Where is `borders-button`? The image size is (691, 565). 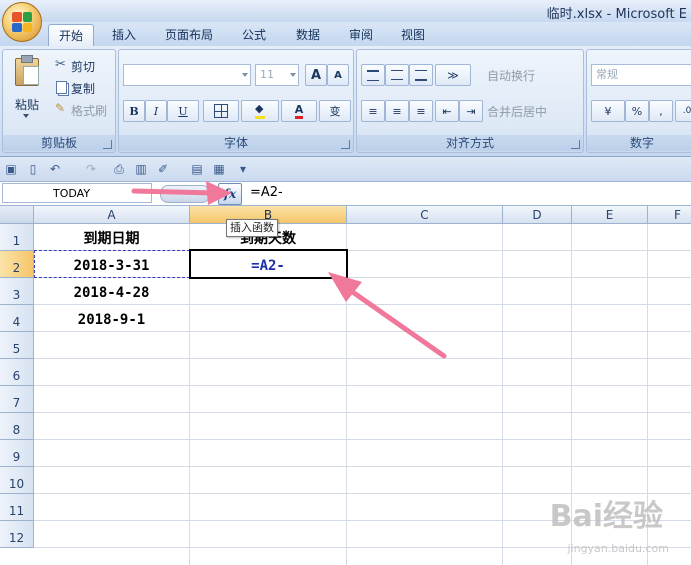
borders-button is located at coordinates (221, 111).